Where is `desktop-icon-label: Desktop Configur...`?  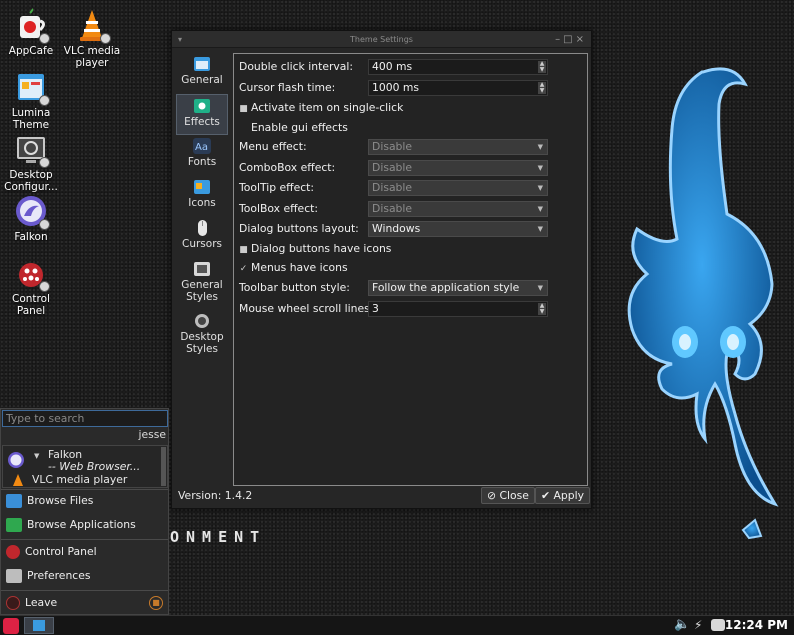
desktop-icon-label: Desktop Configur... is located at coordinates (31, 181).